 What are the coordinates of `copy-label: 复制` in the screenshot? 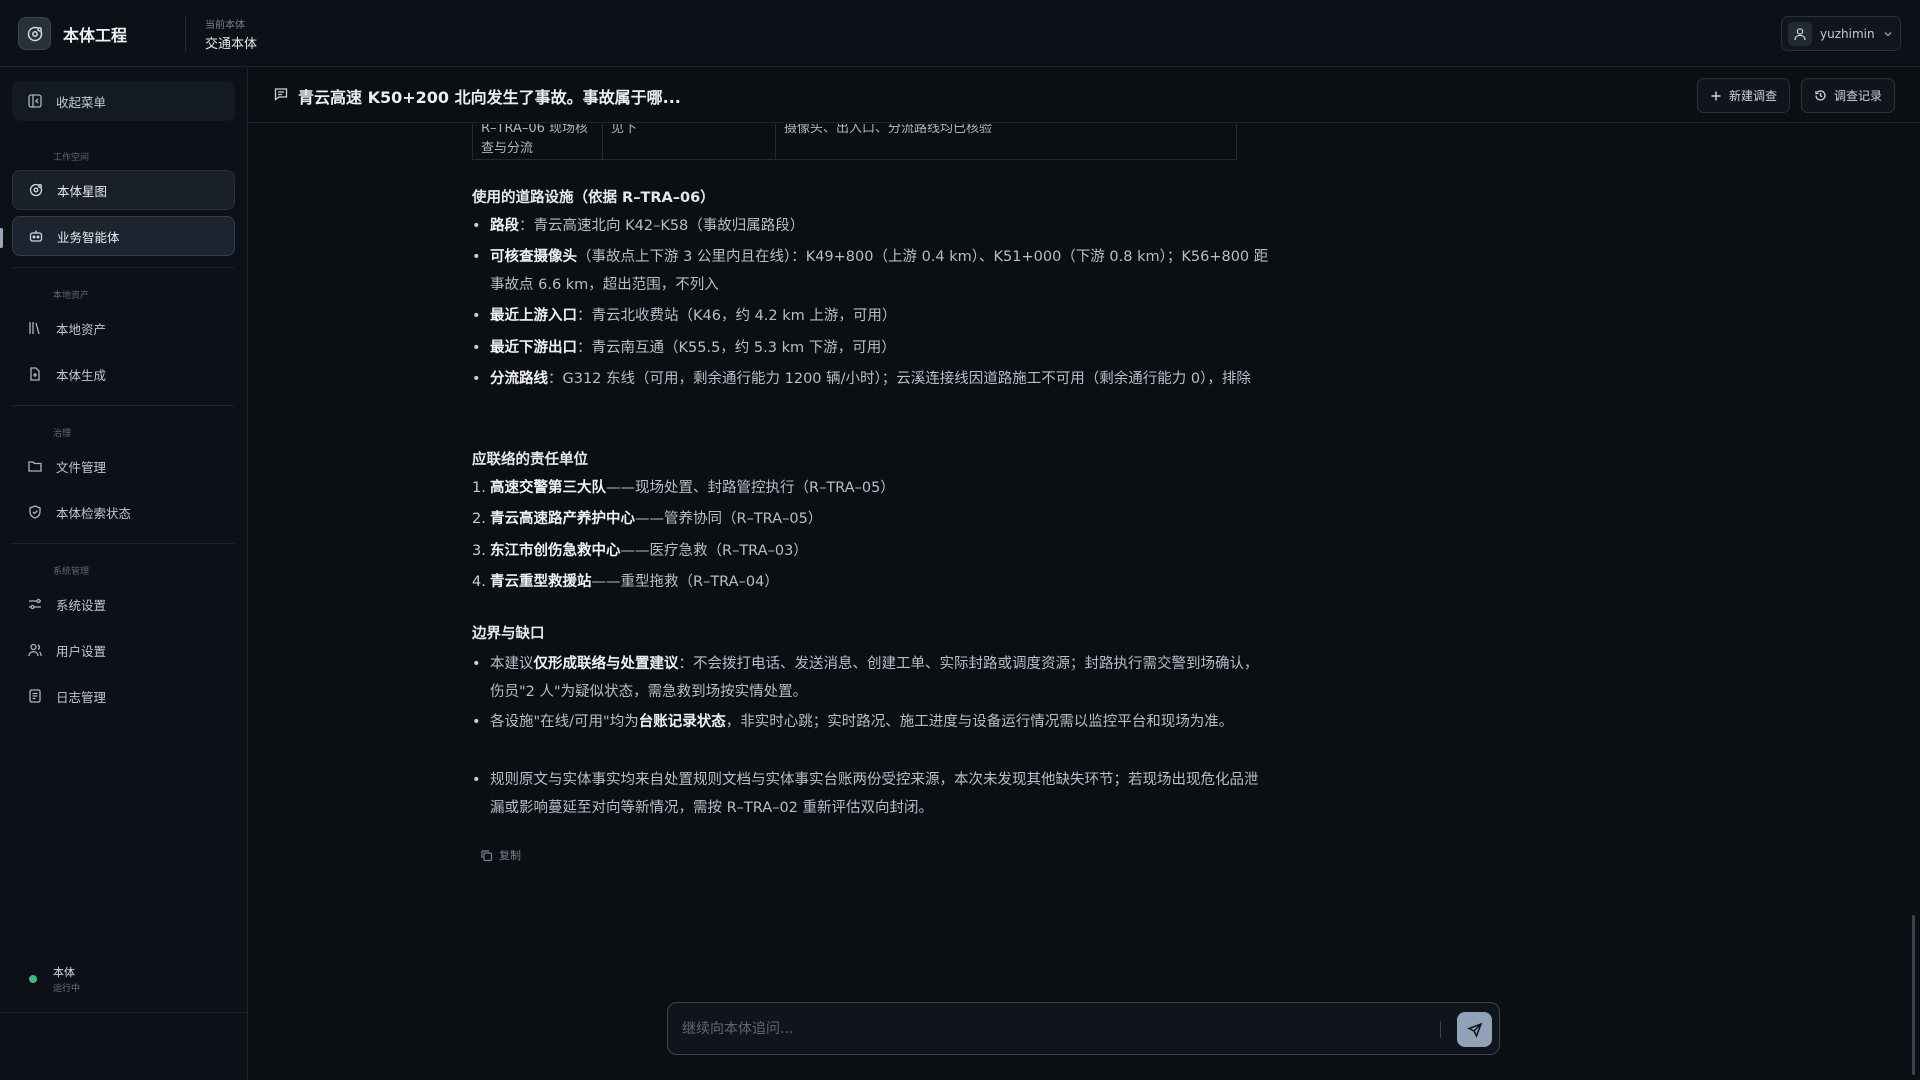 It's located at (510, 855).